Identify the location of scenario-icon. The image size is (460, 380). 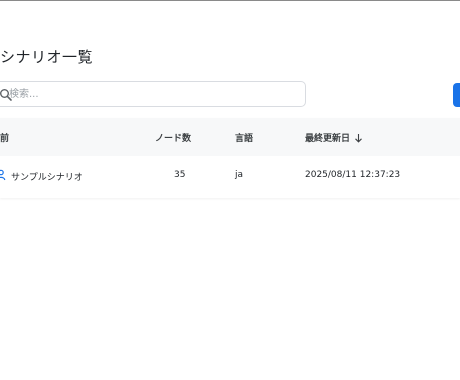
(3, 175).